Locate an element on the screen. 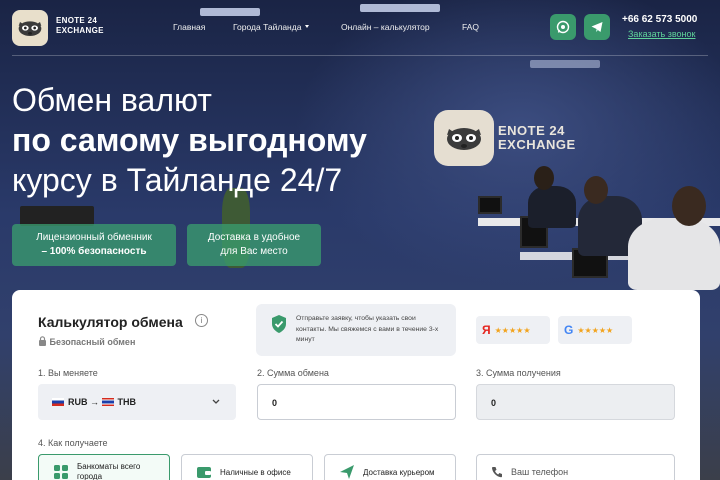 The width and height of the screenshot is (720, 480). phone-number: +66 62 573 5000 is located at coordinates (659, 19).